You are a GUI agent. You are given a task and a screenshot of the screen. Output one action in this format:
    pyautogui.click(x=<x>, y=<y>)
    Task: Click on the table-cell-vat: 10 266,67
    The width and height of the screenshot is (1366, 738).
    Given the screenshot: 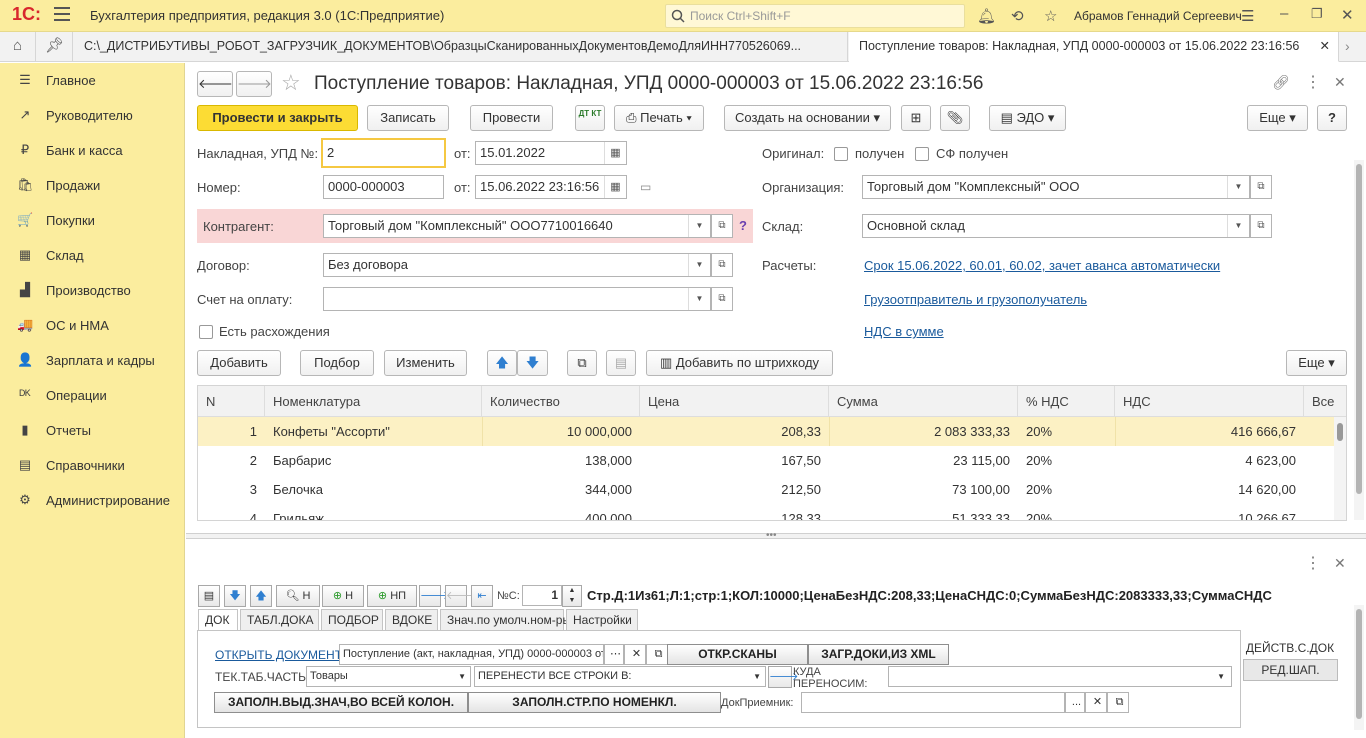 What is the action you would take?
    pyautogui.click(x=1209, y=512)
    